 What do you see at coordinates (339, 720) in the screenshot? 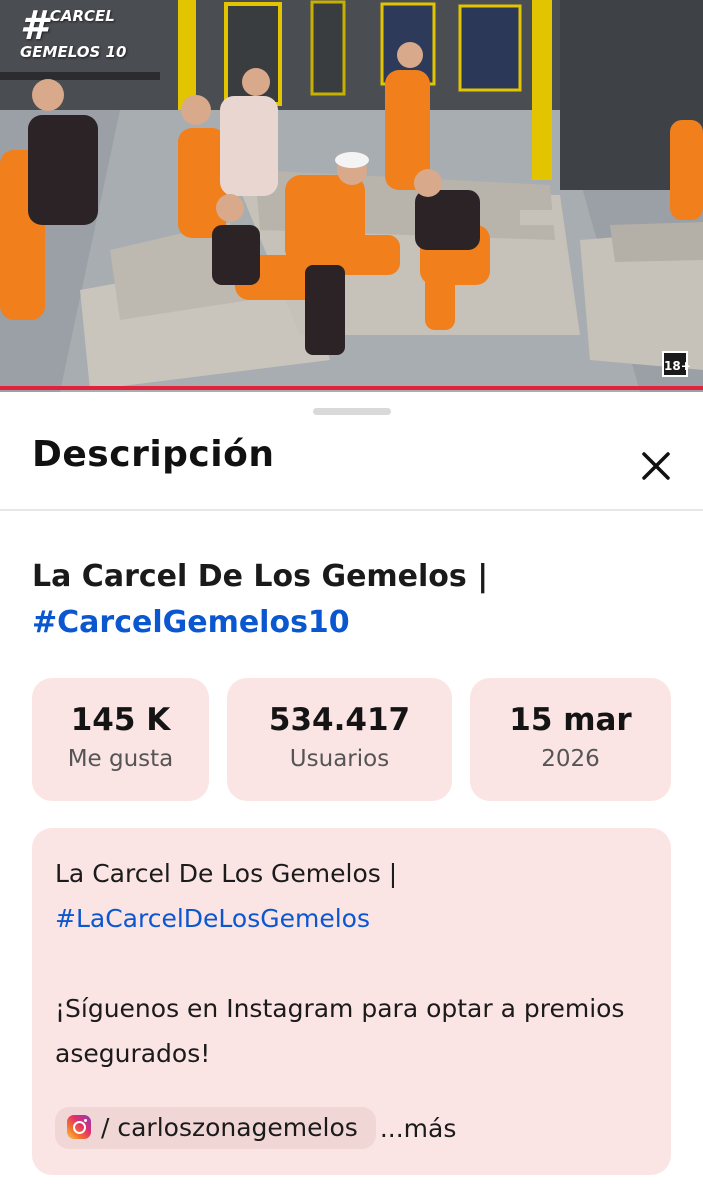
I see `stat-users-value: 534.417` at bounding box center [339, 720].